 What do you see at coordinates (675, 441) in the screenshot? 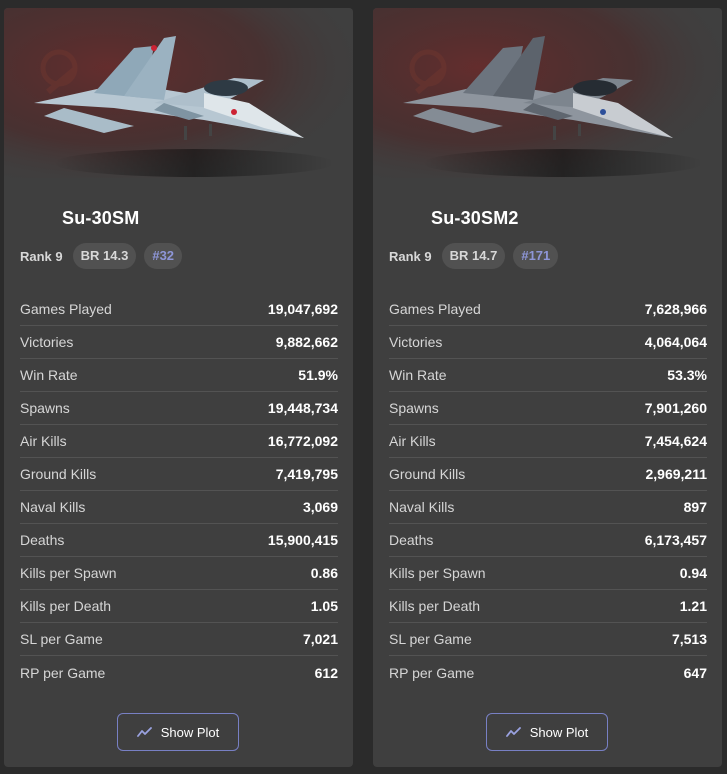
I see `stat-value: 7,454,624` at bounding box center [675, 441].